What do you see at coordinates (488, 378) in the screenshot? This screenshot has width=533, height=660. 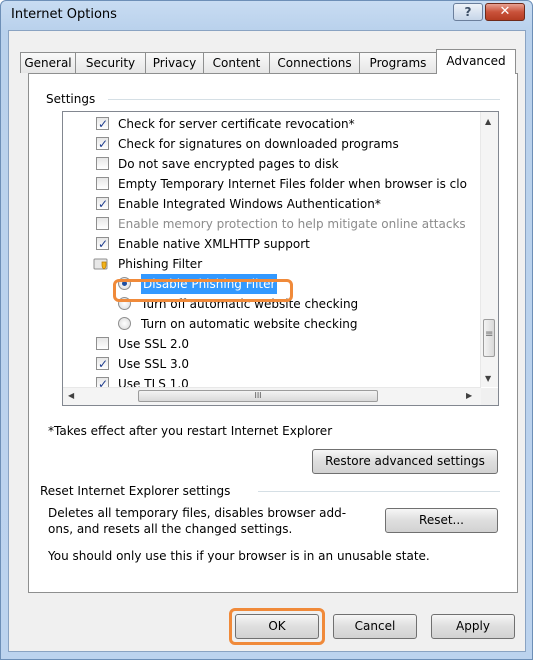 I see `scroll-down-icon: ▼` at bounding box center [488, 378].